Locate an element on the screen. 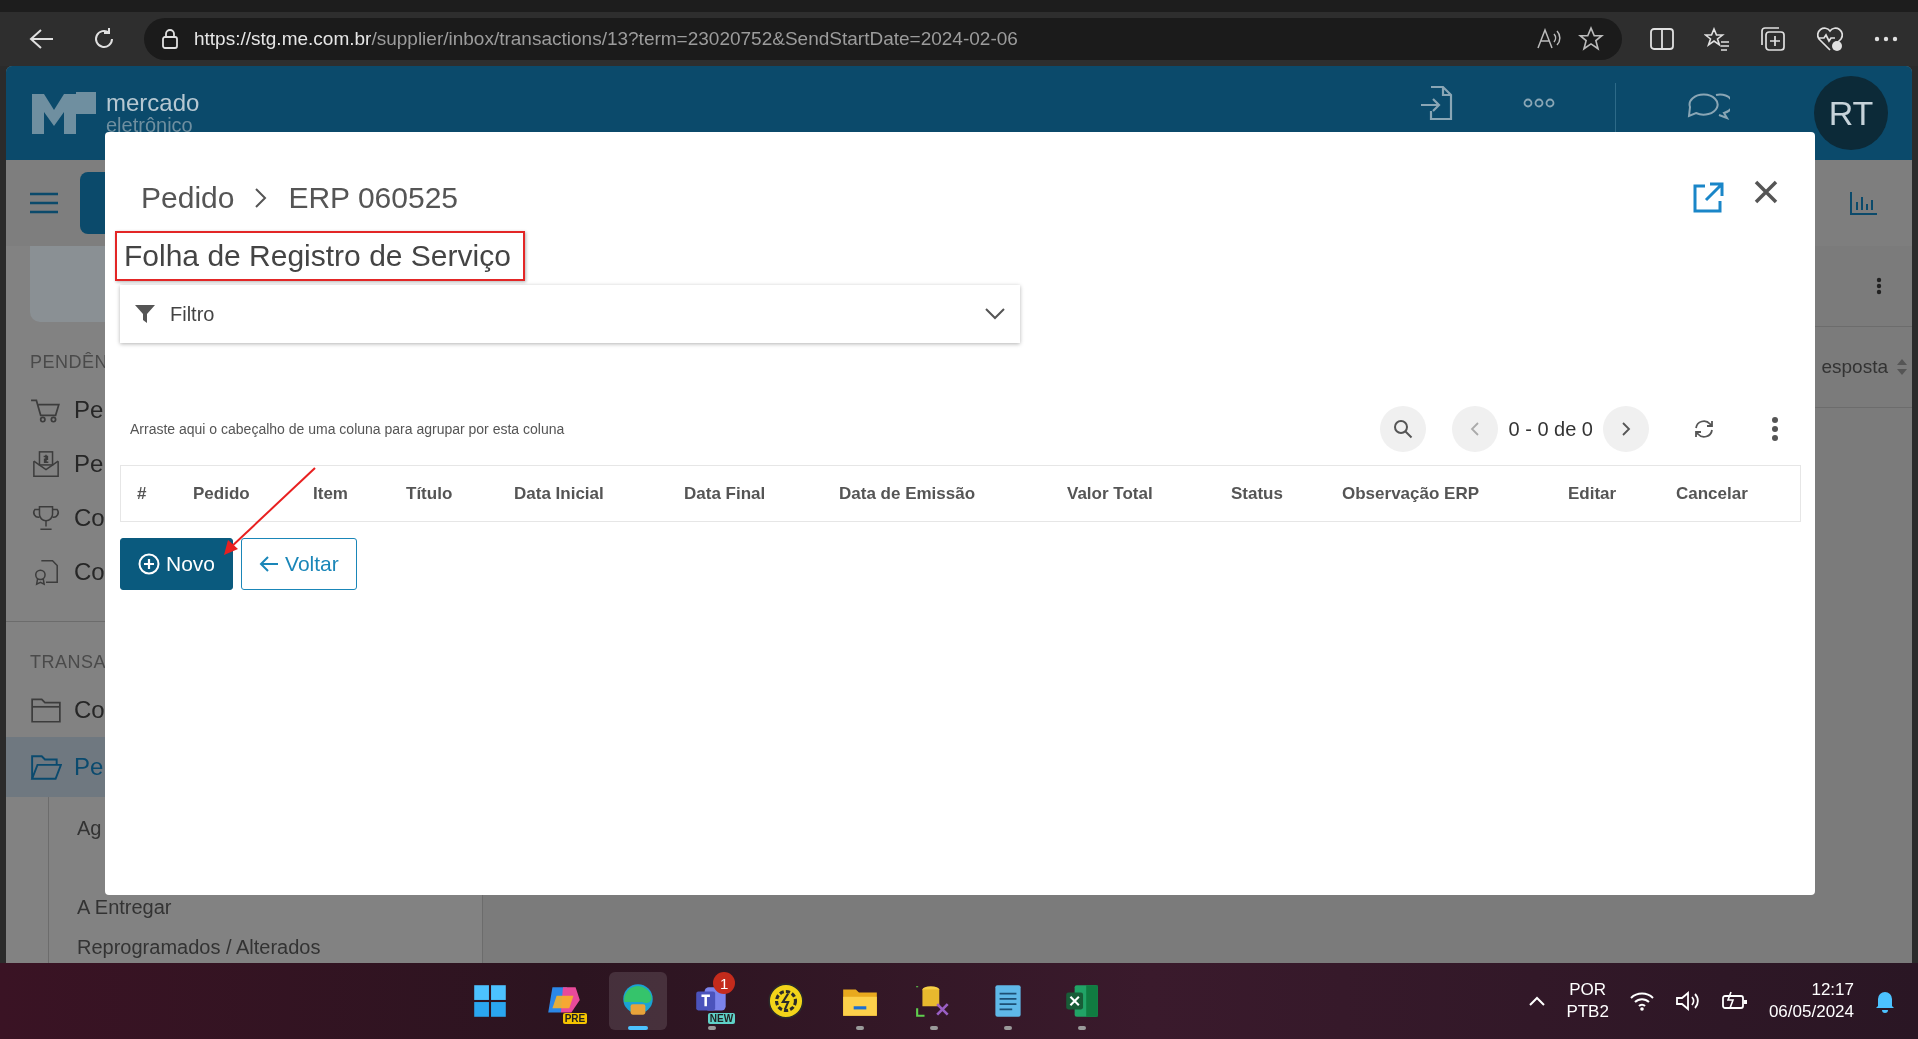 This screenshot has height=1039, width=1918. pager-text: 0 - 0 de 0 is located at coordinates (1550, 429).